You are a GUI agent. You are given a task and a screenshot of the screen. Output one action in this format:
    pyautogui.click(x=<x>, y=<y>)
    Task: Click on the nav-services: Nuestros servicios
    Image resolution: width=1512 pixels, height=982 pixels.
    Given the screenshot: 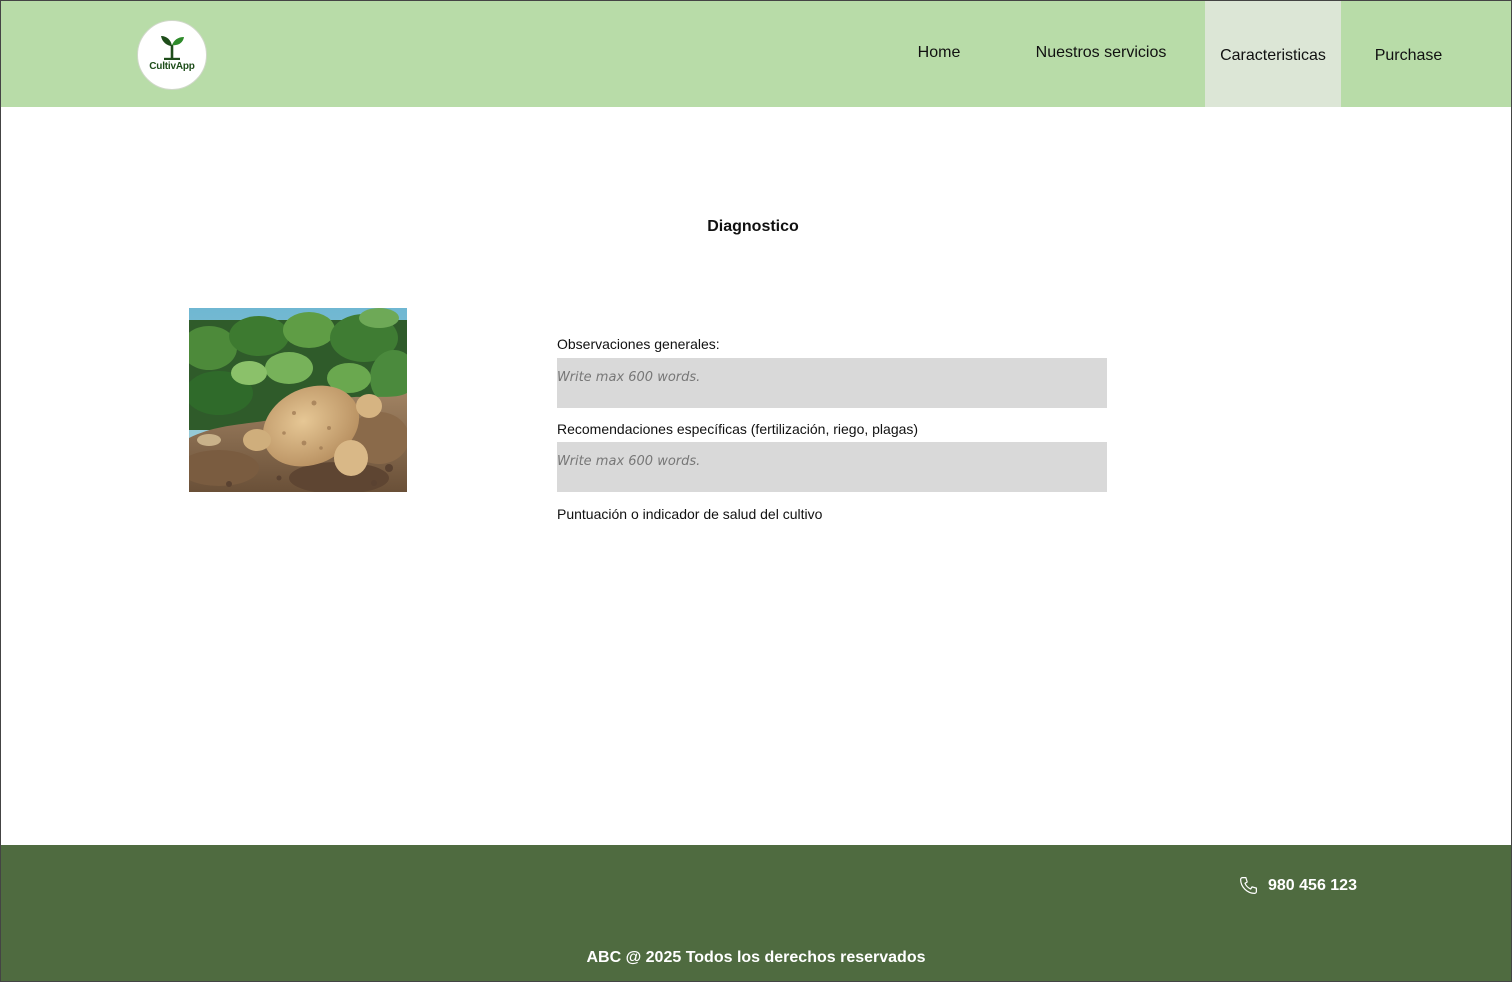 What is the action you would take?
    pyautogui.click(x=1101, y=54)
    